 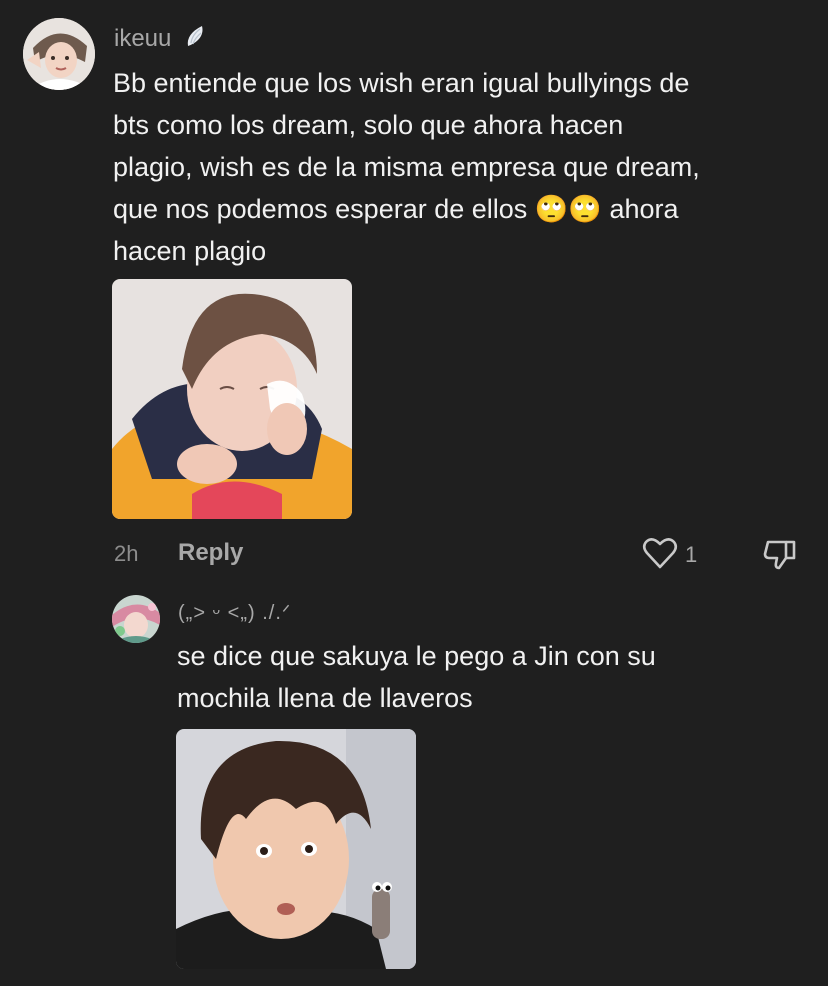 I want to click on like-button, so click(x=660, y=553).